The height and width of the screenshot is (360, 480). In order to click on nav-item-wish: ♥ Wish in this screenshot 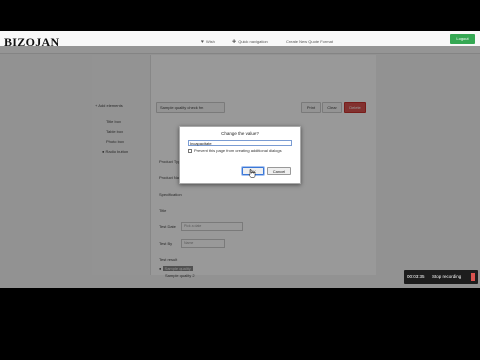, I will do `click(208, 42)`.